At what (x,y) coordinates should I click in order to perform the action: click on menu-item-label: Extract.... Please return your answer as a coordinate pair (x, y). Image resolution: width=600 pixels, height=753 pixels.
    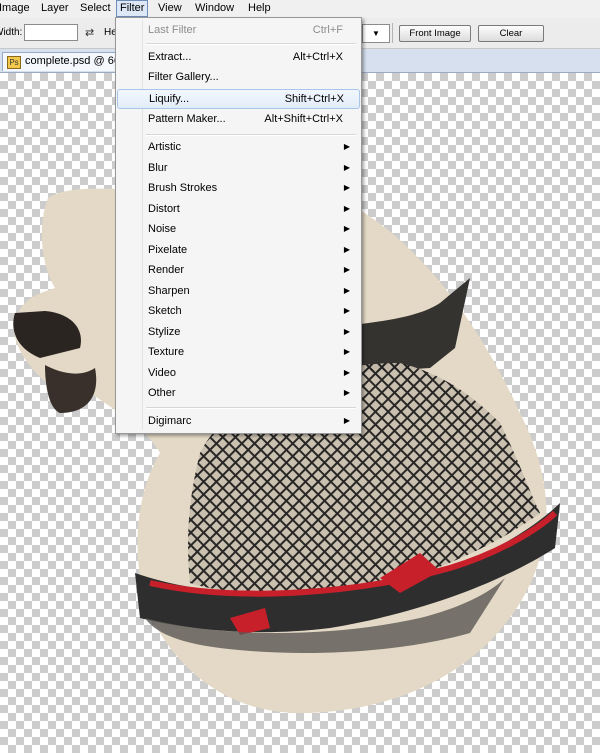
    Looking at the image, I should click on (170, 57).